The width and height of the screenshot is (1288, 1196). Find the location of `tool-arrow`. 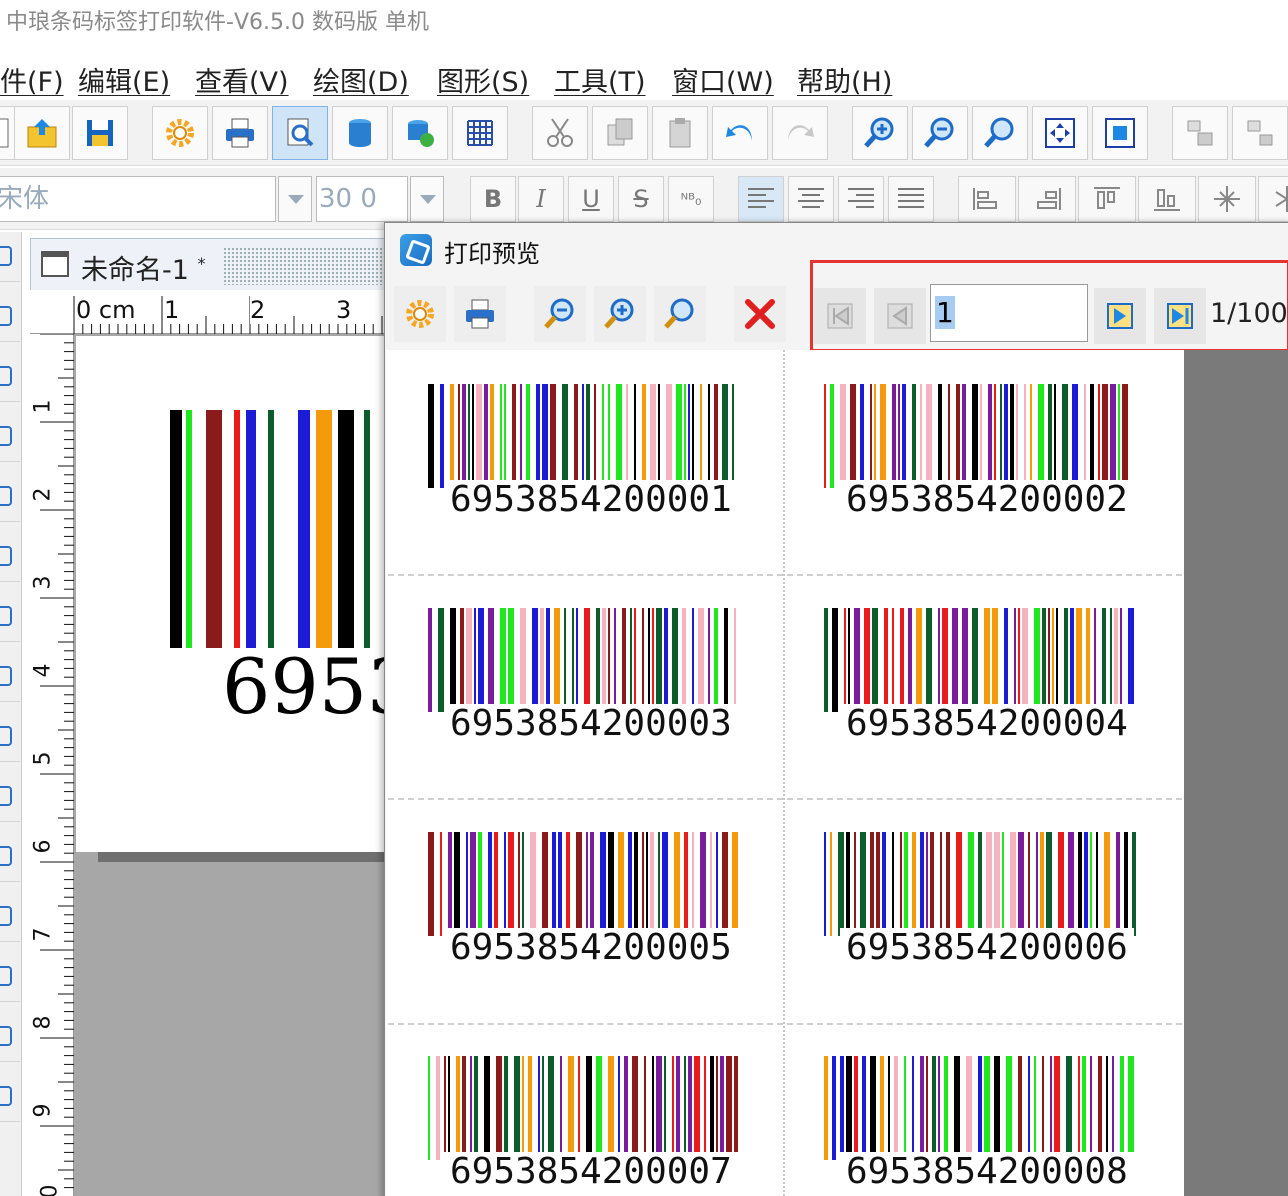

tool-arrow is located at coordinates (10, 677).